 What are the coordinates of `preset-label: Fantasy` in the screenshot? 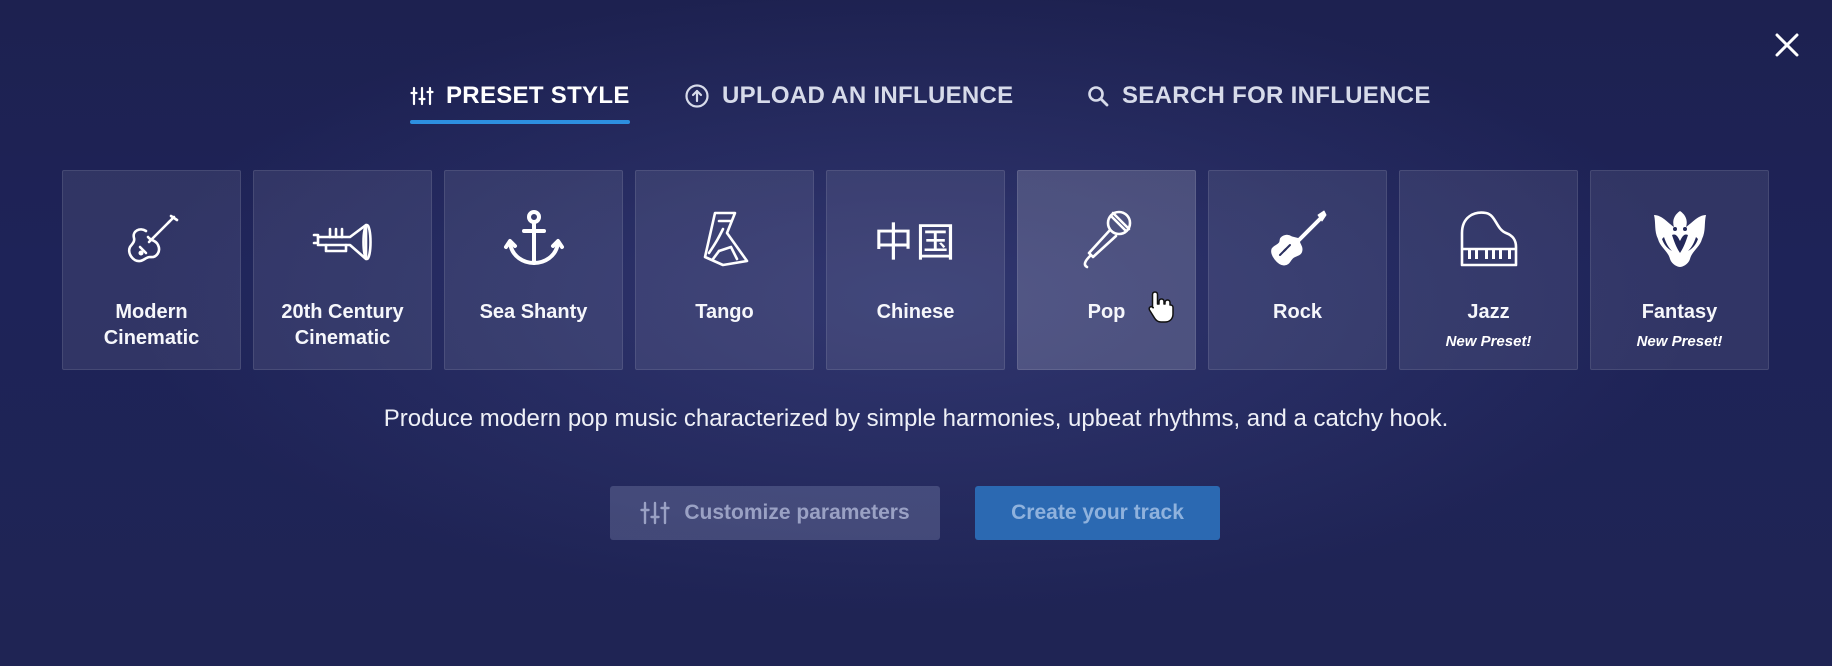 It's located at (1679, 312).